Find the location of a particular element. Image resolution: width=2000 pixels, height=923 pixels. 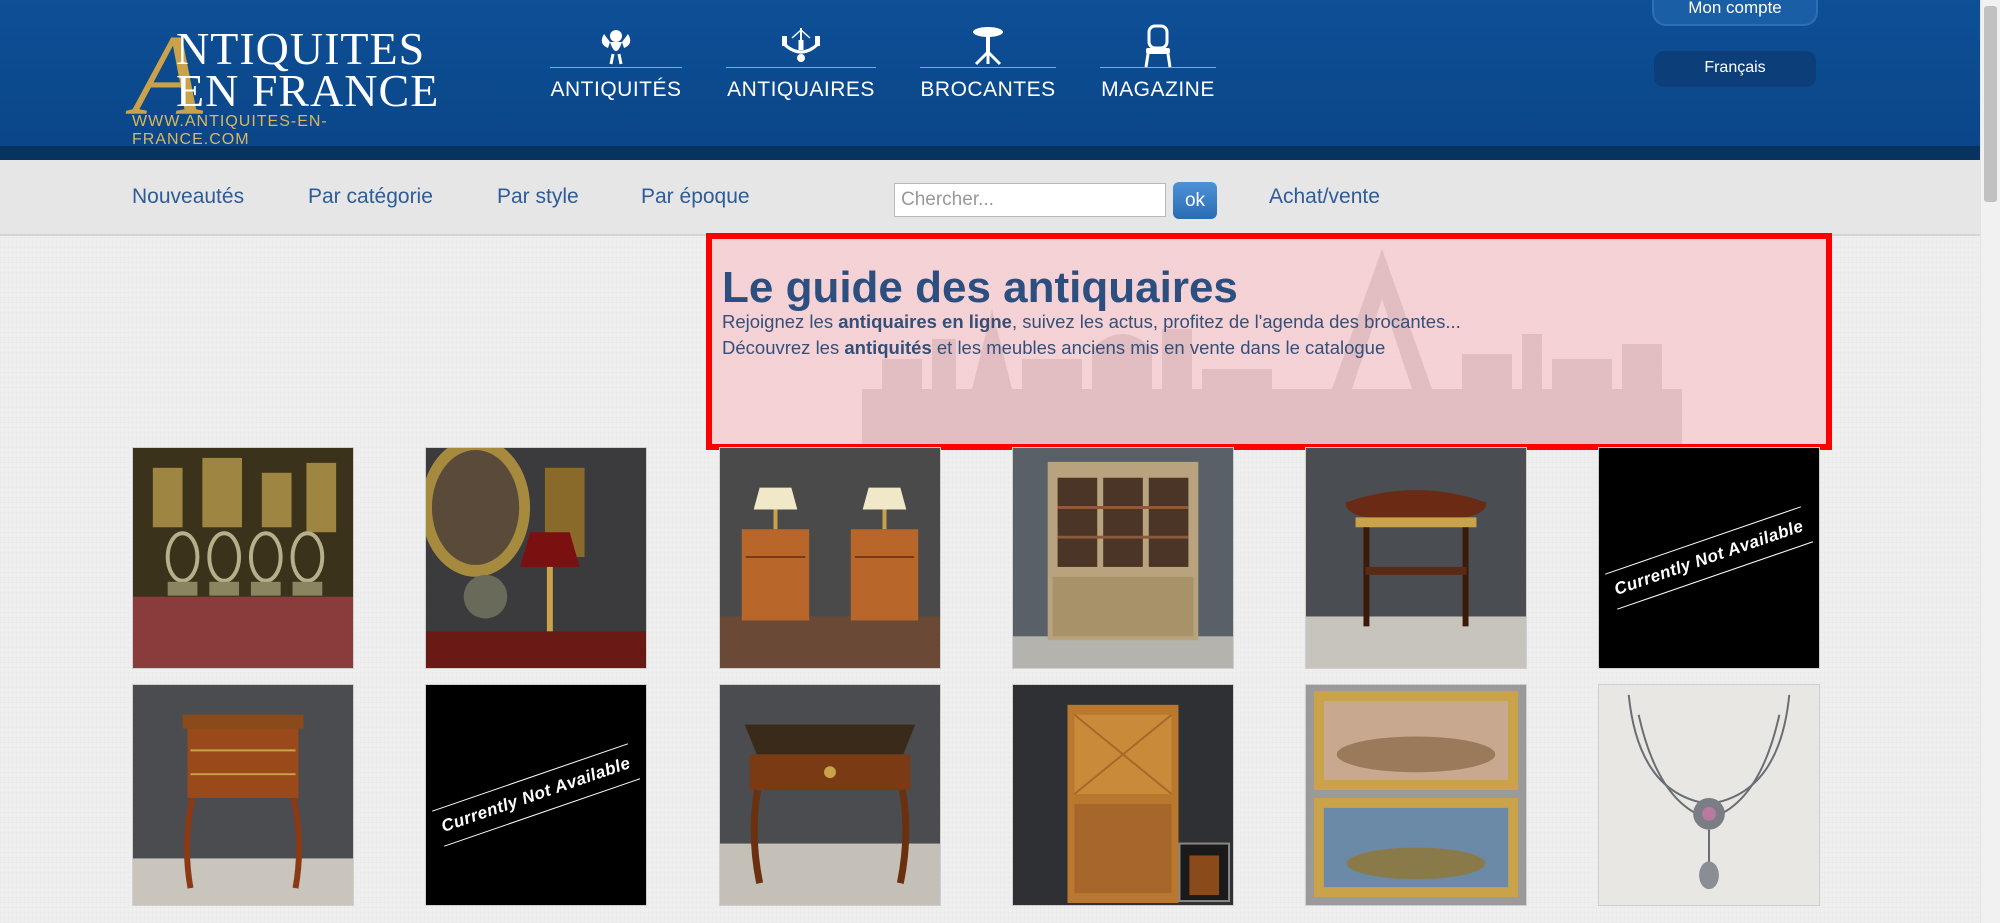

subnav-nouveautes: Nouveautés is located at coordinates (188, 197).